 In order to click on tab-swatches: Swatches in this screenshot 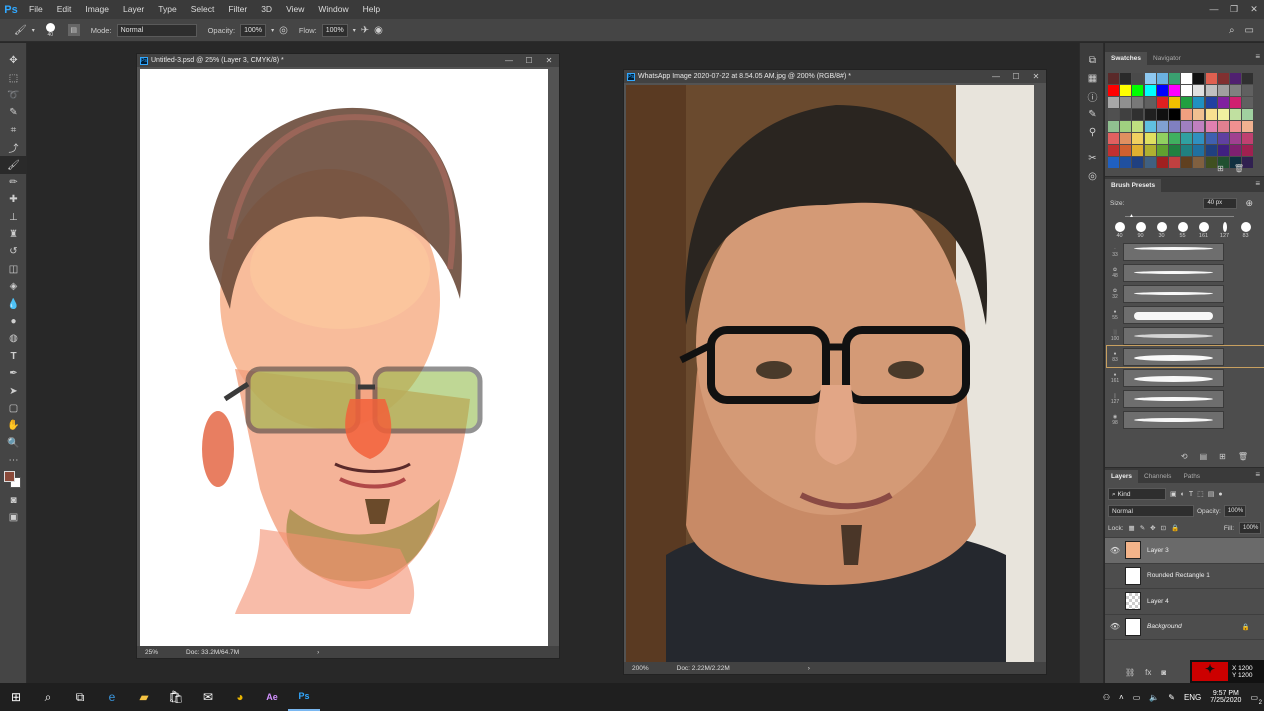, I will do `click(1126, 58)`.